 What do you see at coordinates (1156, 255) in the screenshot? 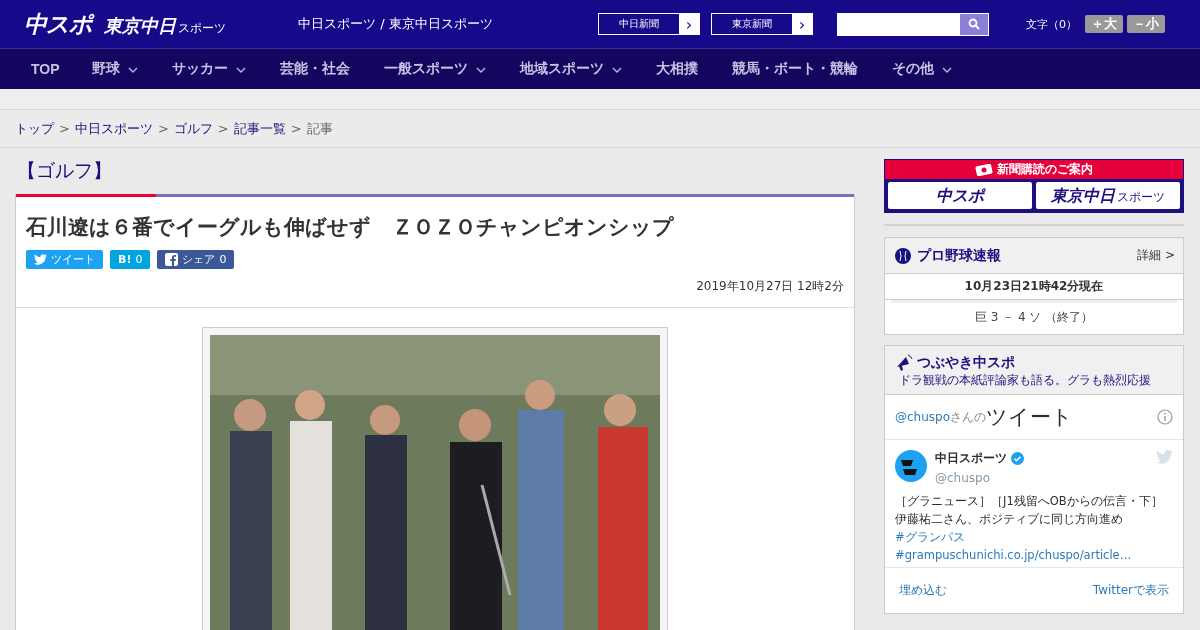
I see `details-link: 詳細 >` at bounding box center [1156, 255].